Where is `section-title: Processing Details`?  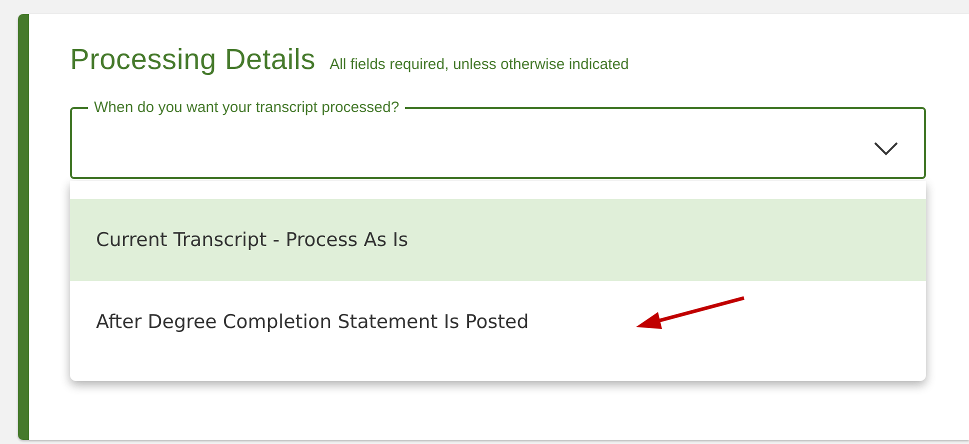
section-title: Processing Details is located at coordinates (193, 60).